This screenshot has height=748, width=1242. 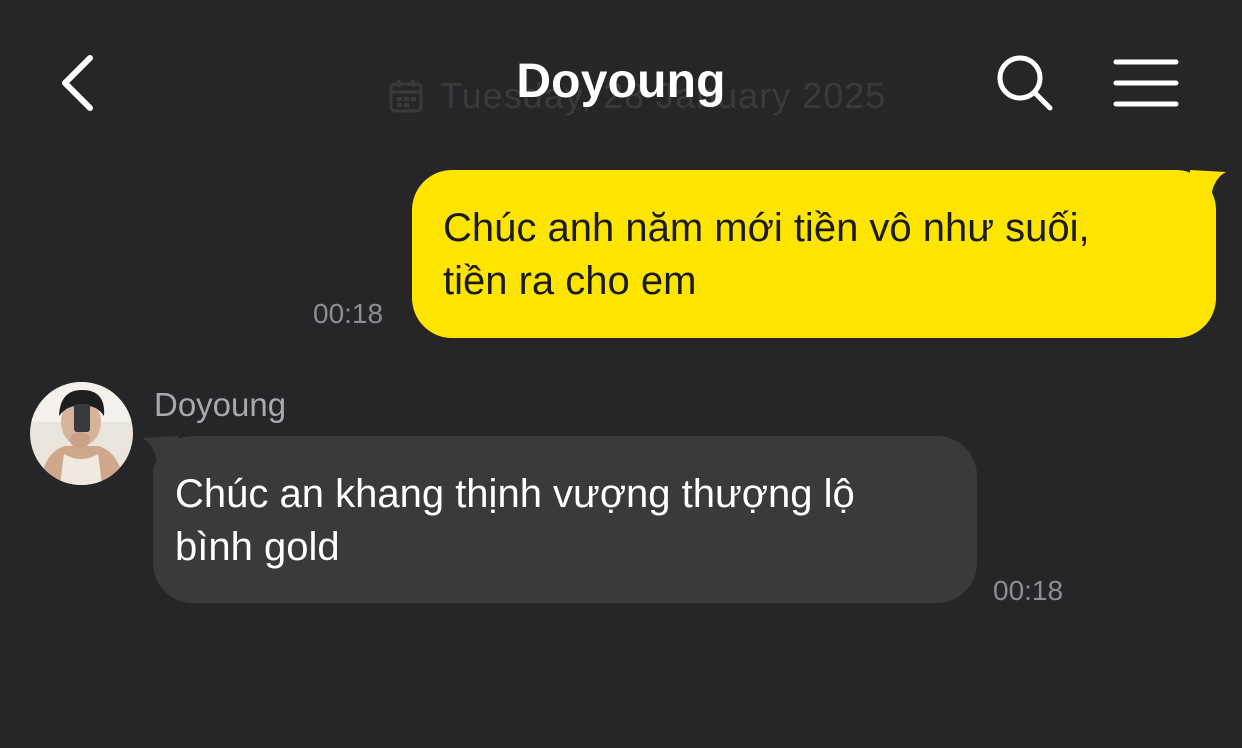 What do you see at coordinates (257, 547) in the screenshot?
I see `message-line: bình gold` at bounding box center [257, 547].